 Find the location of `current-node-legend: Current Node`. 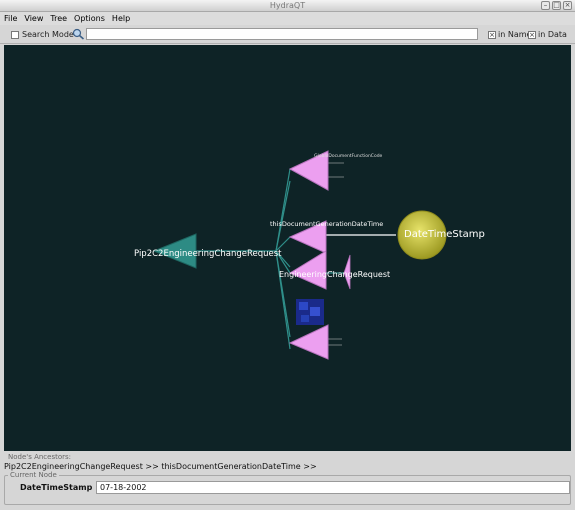

current-node-legend: Current Node is located at coordinates (33, 475).